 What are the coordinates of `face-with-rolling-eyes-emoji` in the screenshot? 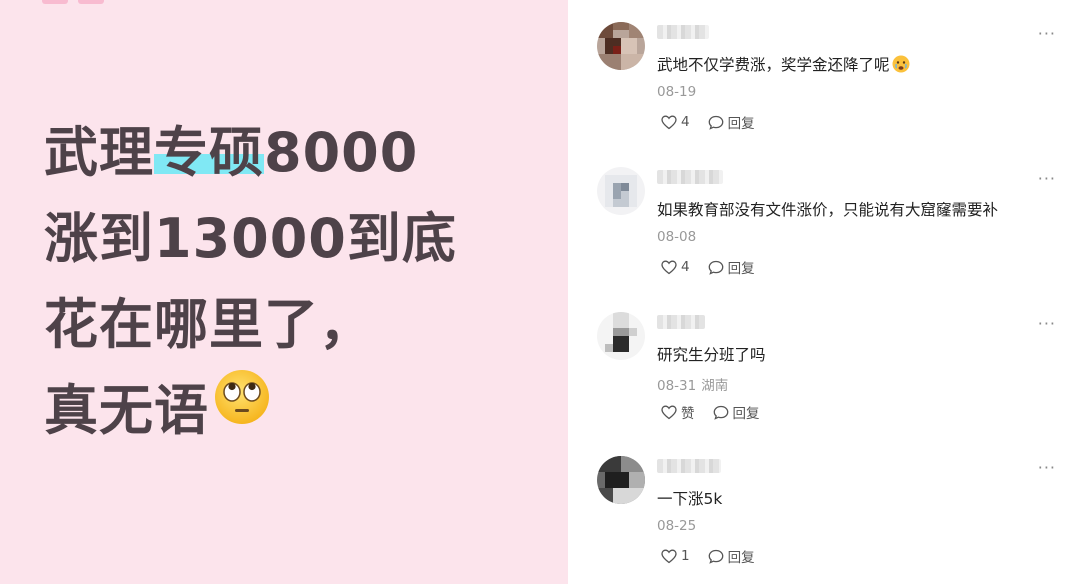 It's located at (242, 408).